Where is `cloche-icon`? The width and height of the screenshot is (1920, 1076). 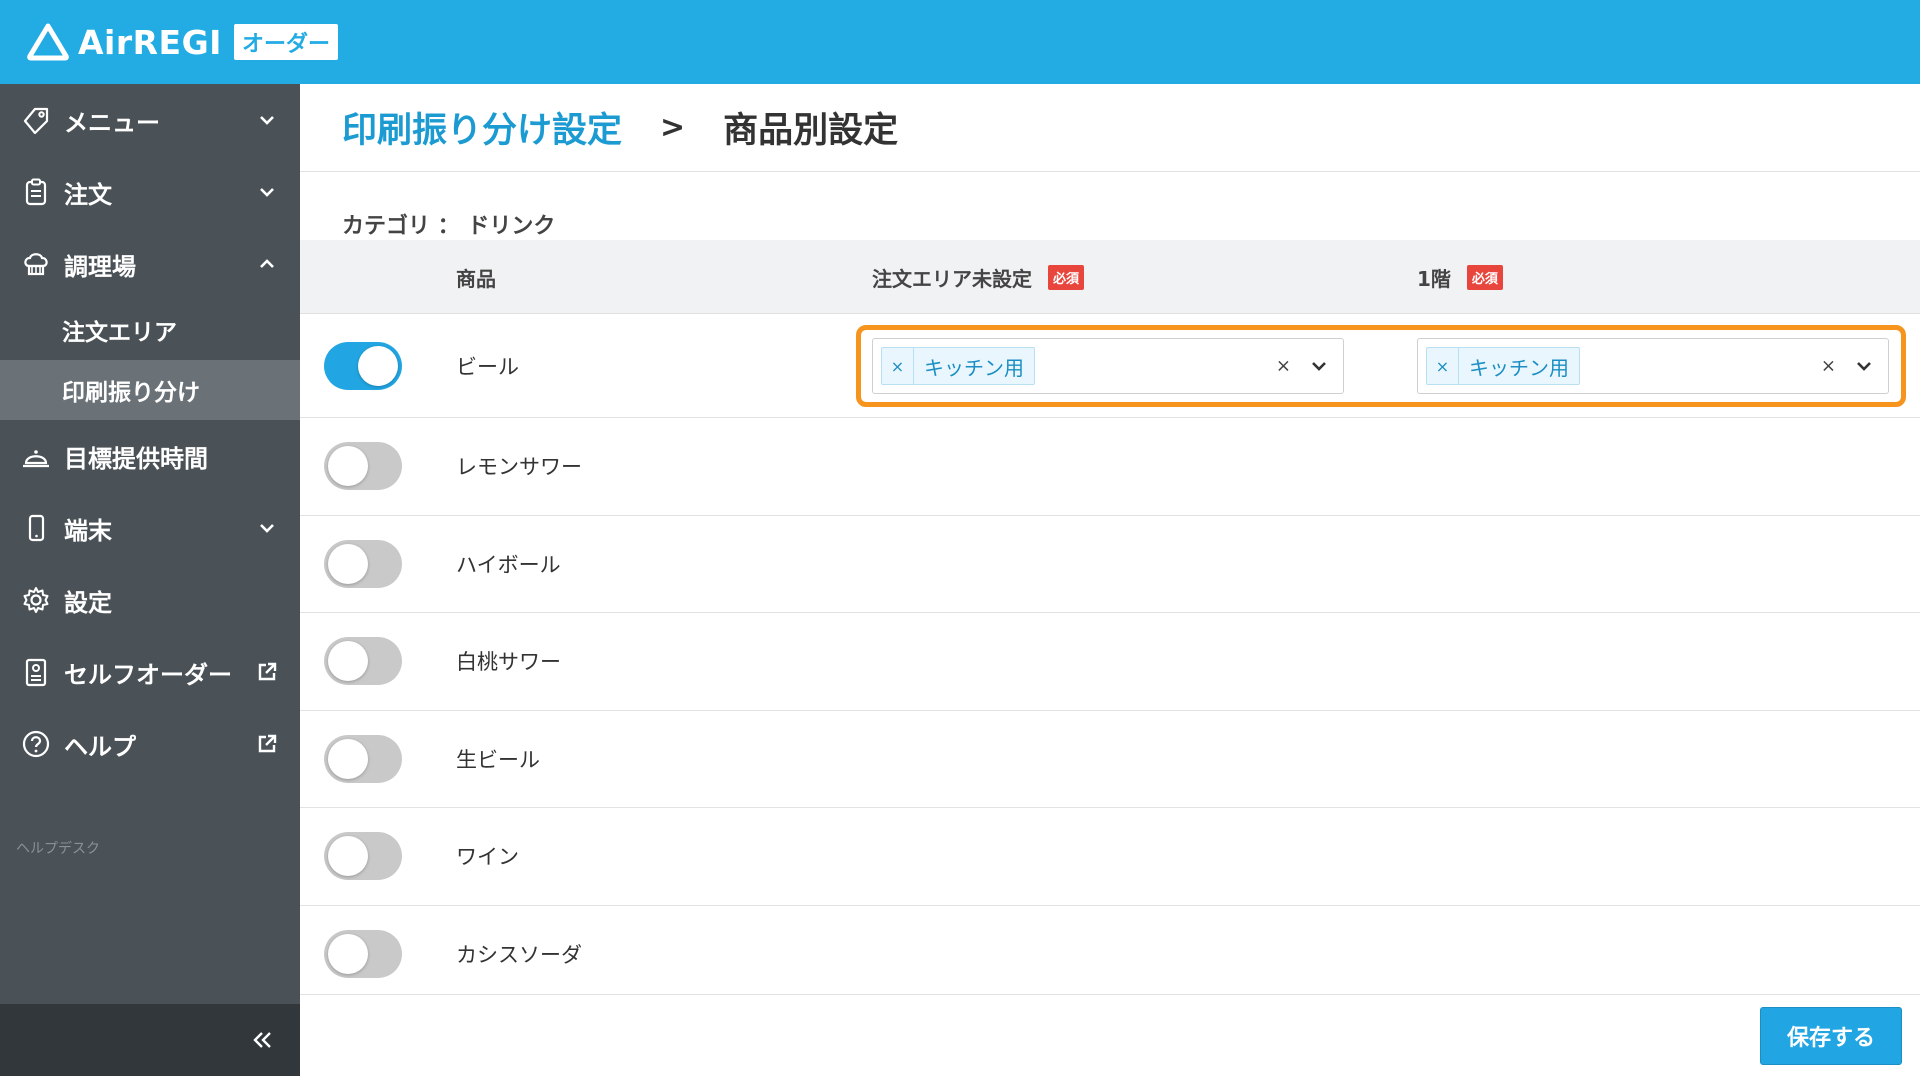 cloche-icon is located at coordinates (36, 456).